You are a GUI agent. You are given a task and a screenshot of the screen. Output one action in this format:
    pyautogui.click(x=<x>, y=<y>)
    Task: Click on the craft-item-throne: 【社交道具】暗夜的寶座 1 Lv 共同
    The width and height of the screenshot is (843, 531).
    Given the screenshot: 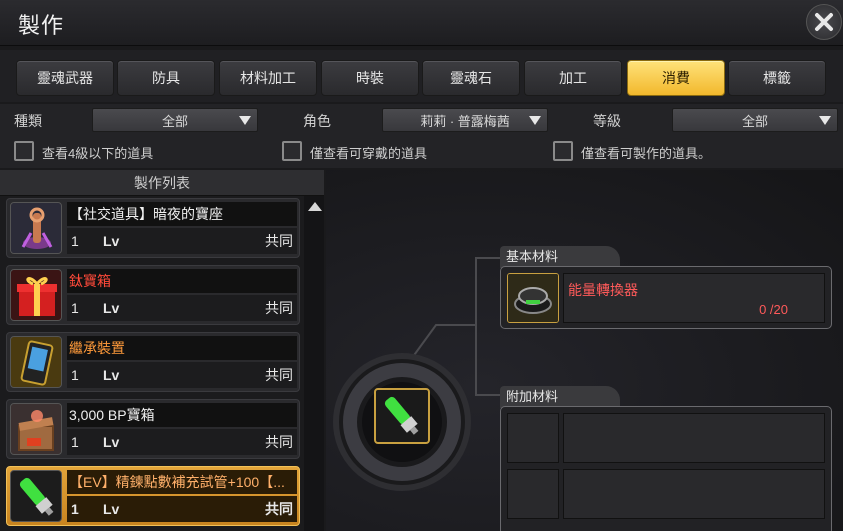 What is the action you would take?
    pyautogui.click(x=153, y=228)
    